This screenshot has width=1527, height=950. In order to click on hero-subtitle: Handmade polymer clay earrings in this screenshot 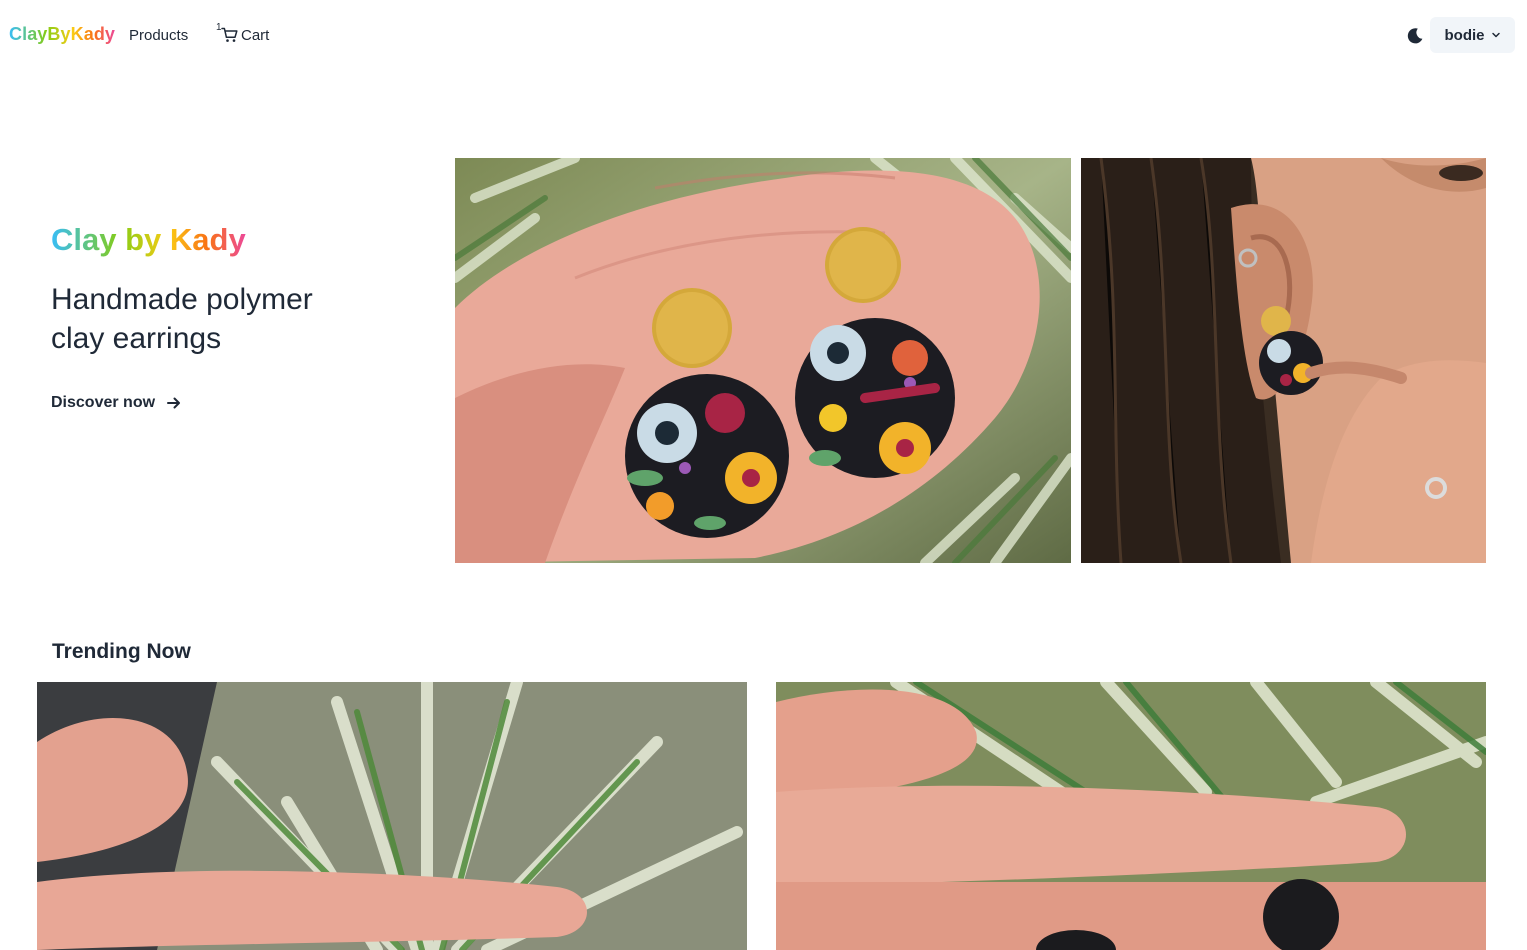, I will do `click(182, 319)`.